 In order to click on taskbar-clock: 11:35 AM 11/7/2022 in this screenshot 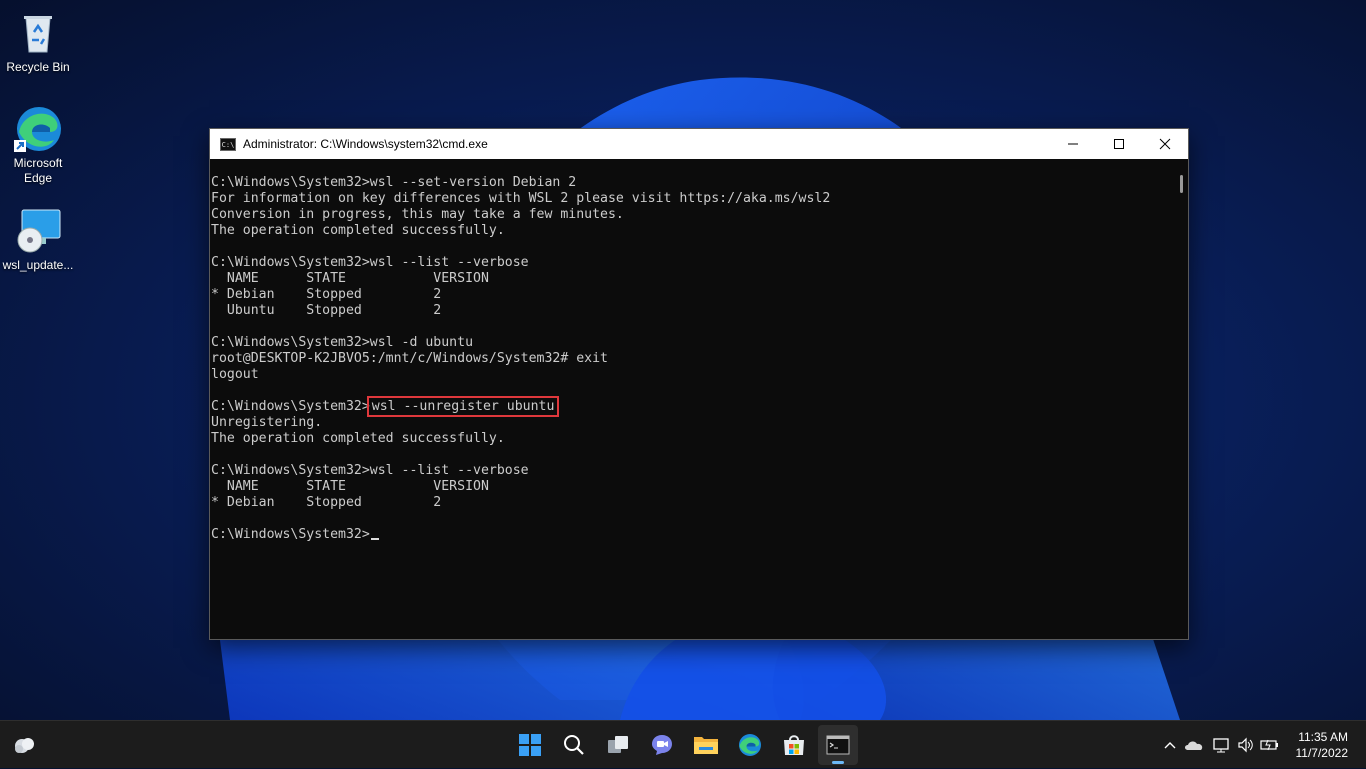, I will do `click(1322, 745)`.